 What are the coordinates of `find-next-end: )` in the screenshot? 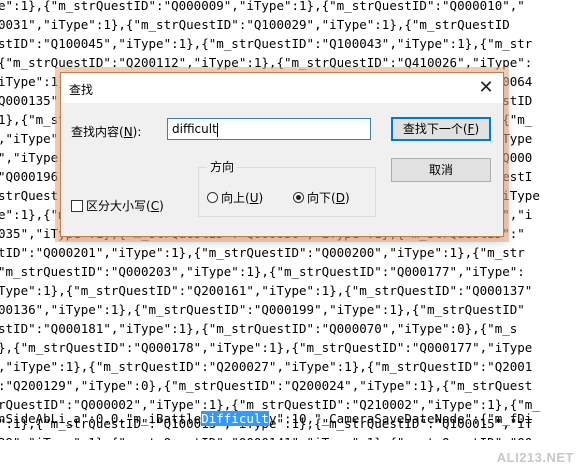 It's located at (477, 129).